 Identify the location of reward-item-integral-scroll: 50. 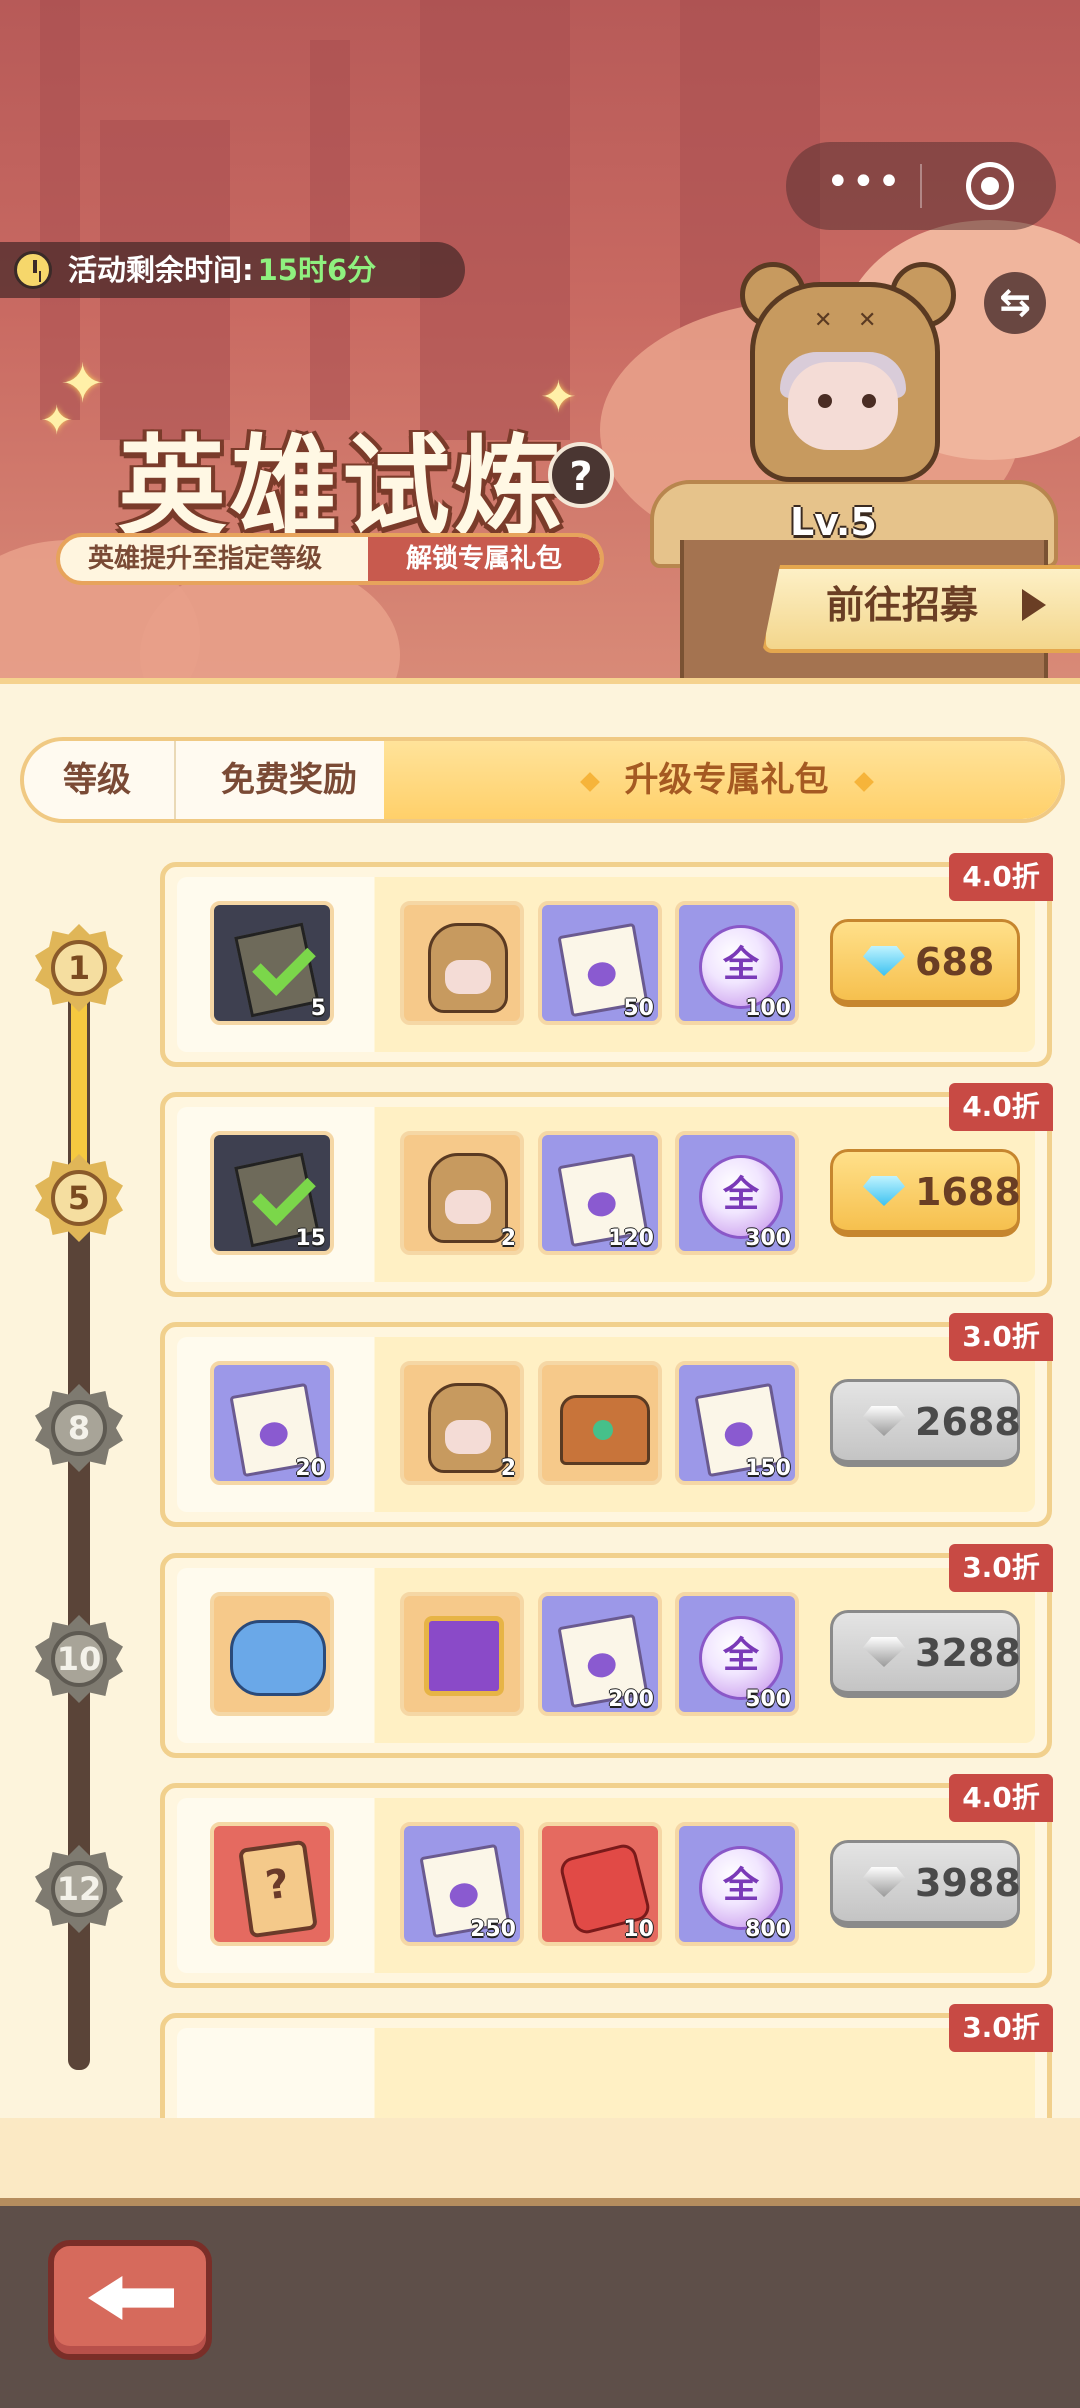
(600, 963).